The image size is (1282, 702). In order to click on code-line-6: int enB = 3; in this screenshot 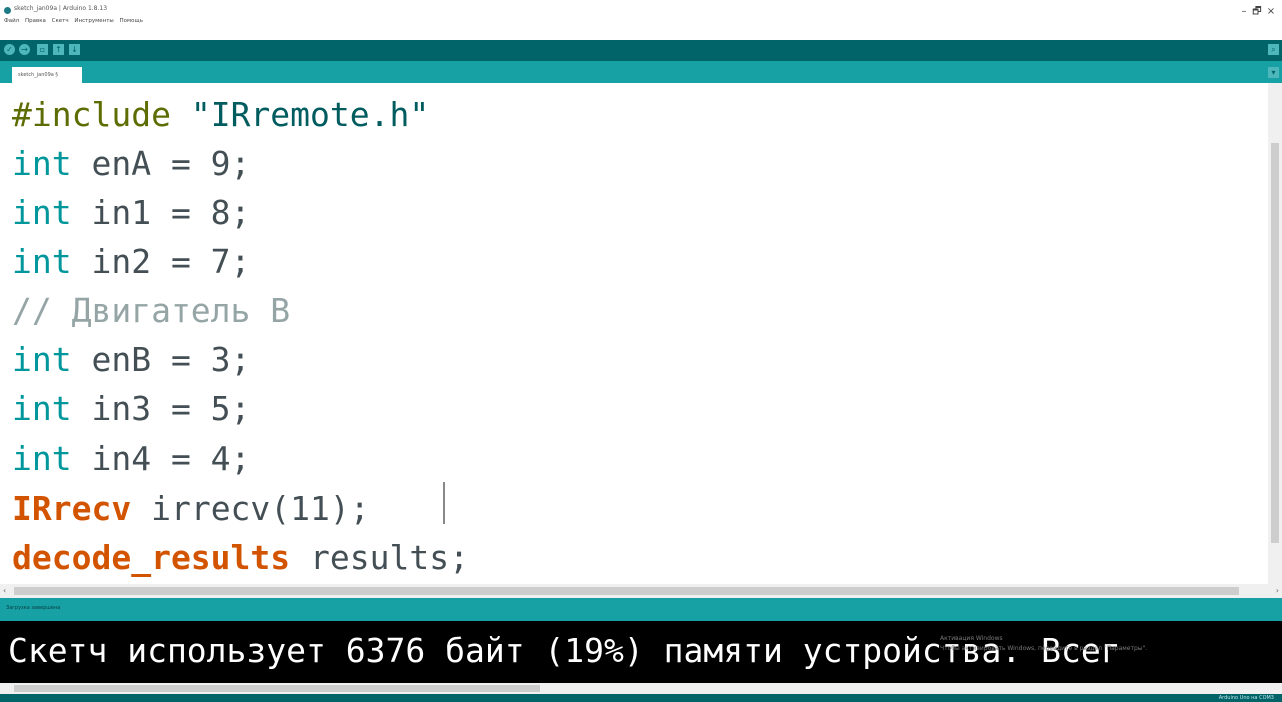, I will do `click(131, 360)`.